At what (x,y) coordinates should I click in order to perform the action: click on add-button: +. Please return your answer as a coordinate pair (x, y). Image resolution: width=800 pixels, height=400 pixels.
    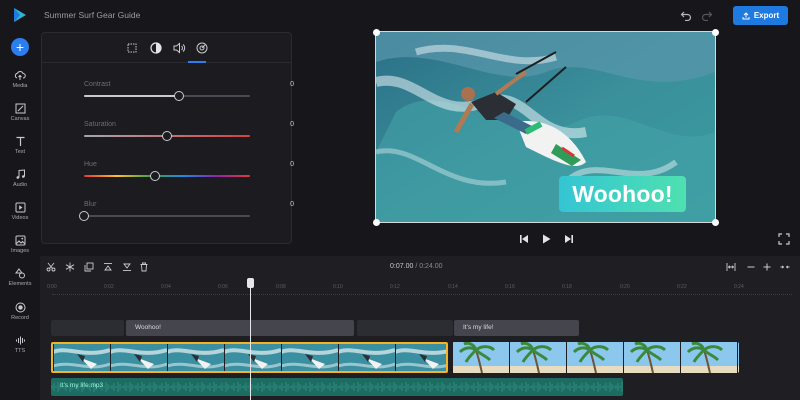
    Looking at the image, I should click on (20, 47).